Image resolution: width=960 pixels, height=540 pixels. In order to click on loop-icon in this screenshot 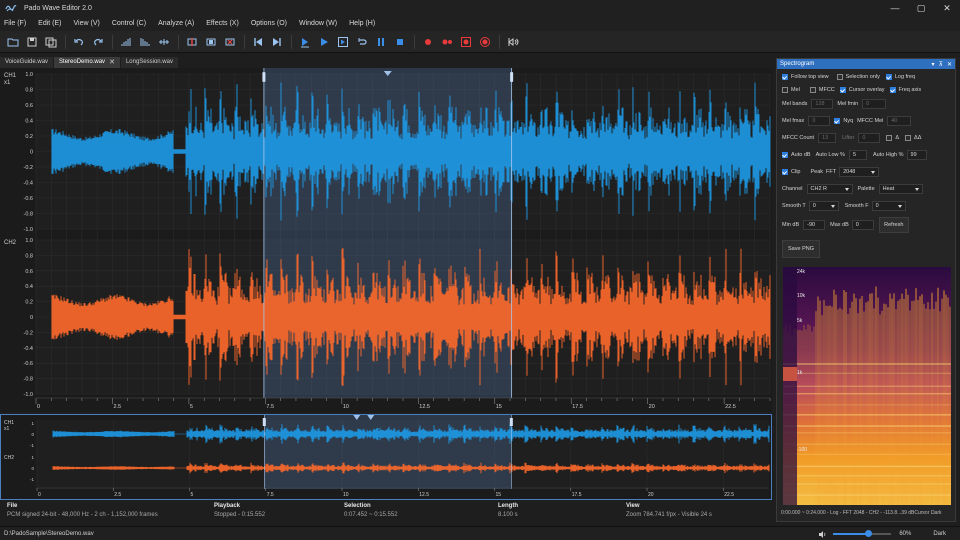, I will do `click(361, 41)`.